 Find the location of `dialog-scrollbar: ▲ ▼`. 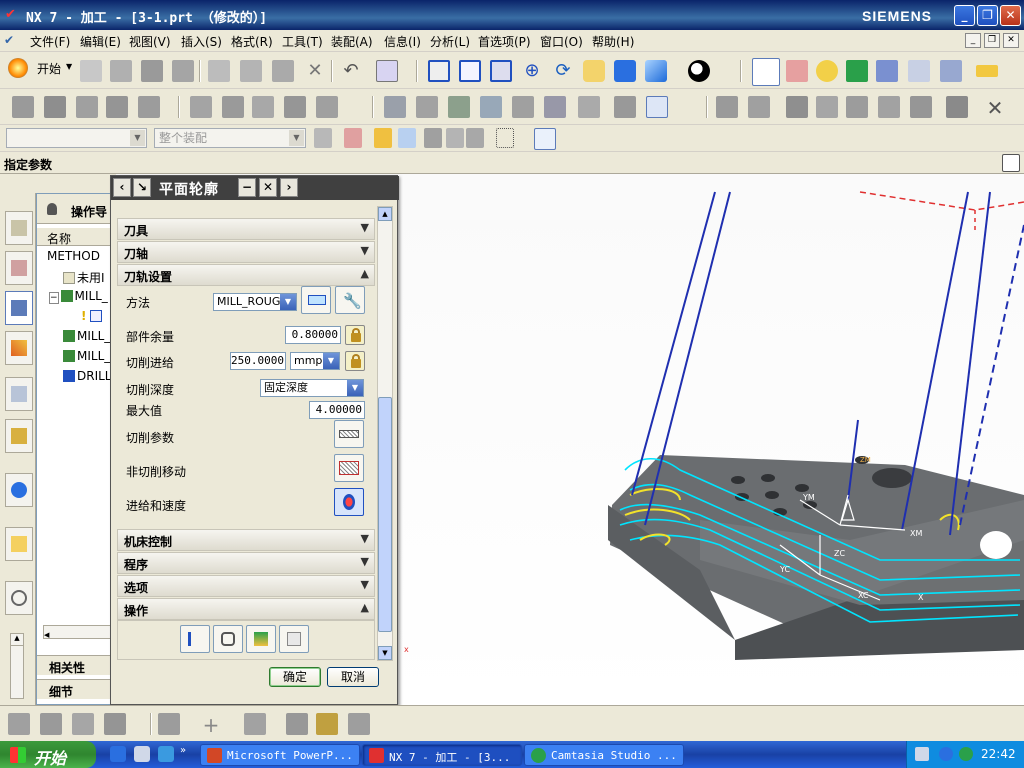

dialog-scrollbar: ▲ ▼ is located at coordinates (385, 433).